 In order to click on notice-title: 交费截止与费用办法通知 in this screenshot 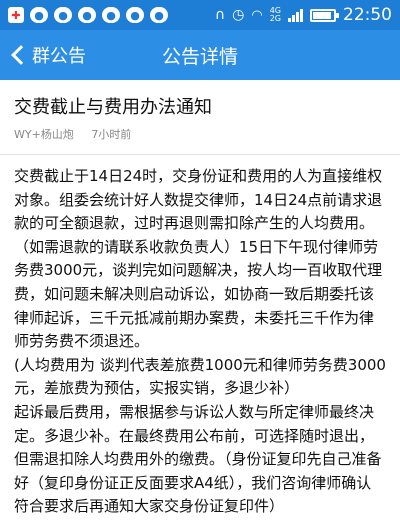, I will do `click(113, 107)`.